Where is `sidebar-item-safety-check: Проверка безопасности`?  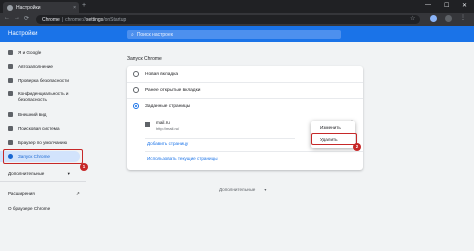
sidebar-item-safety-check: Проверка безопасности is located at coordinates (43, 80).